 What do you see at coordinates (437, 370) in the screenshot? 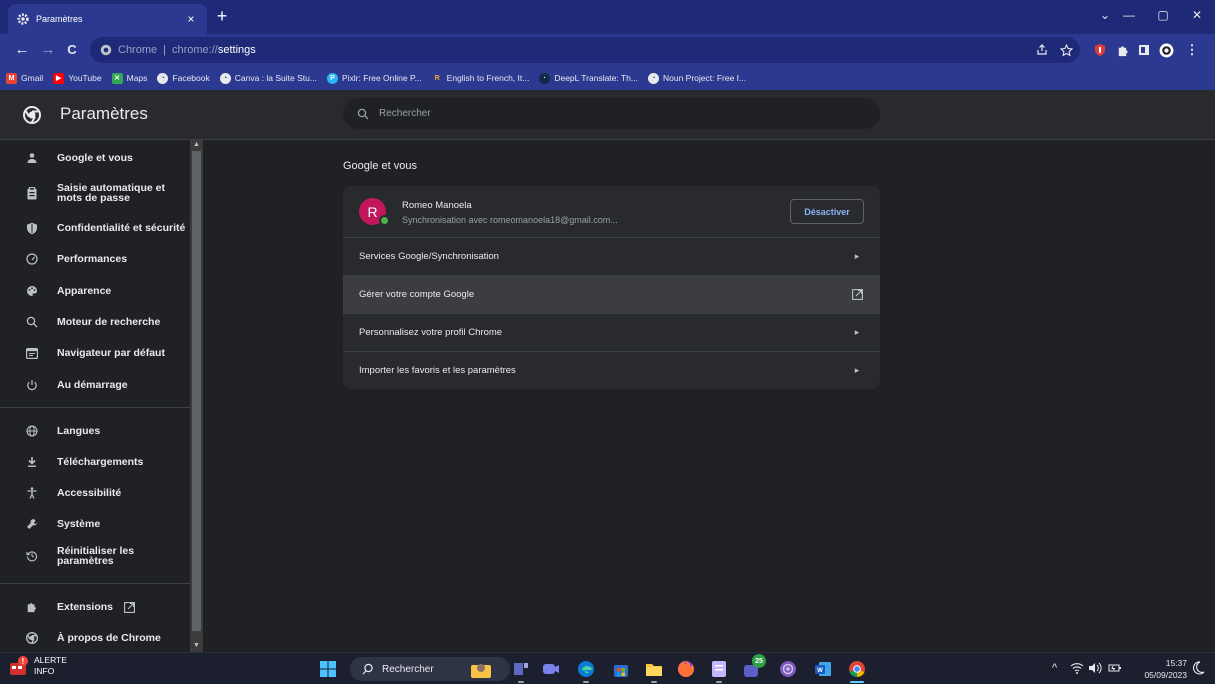
I see `row-label: Importer les favoris et les paramètres` at bounding box center [437, 370].